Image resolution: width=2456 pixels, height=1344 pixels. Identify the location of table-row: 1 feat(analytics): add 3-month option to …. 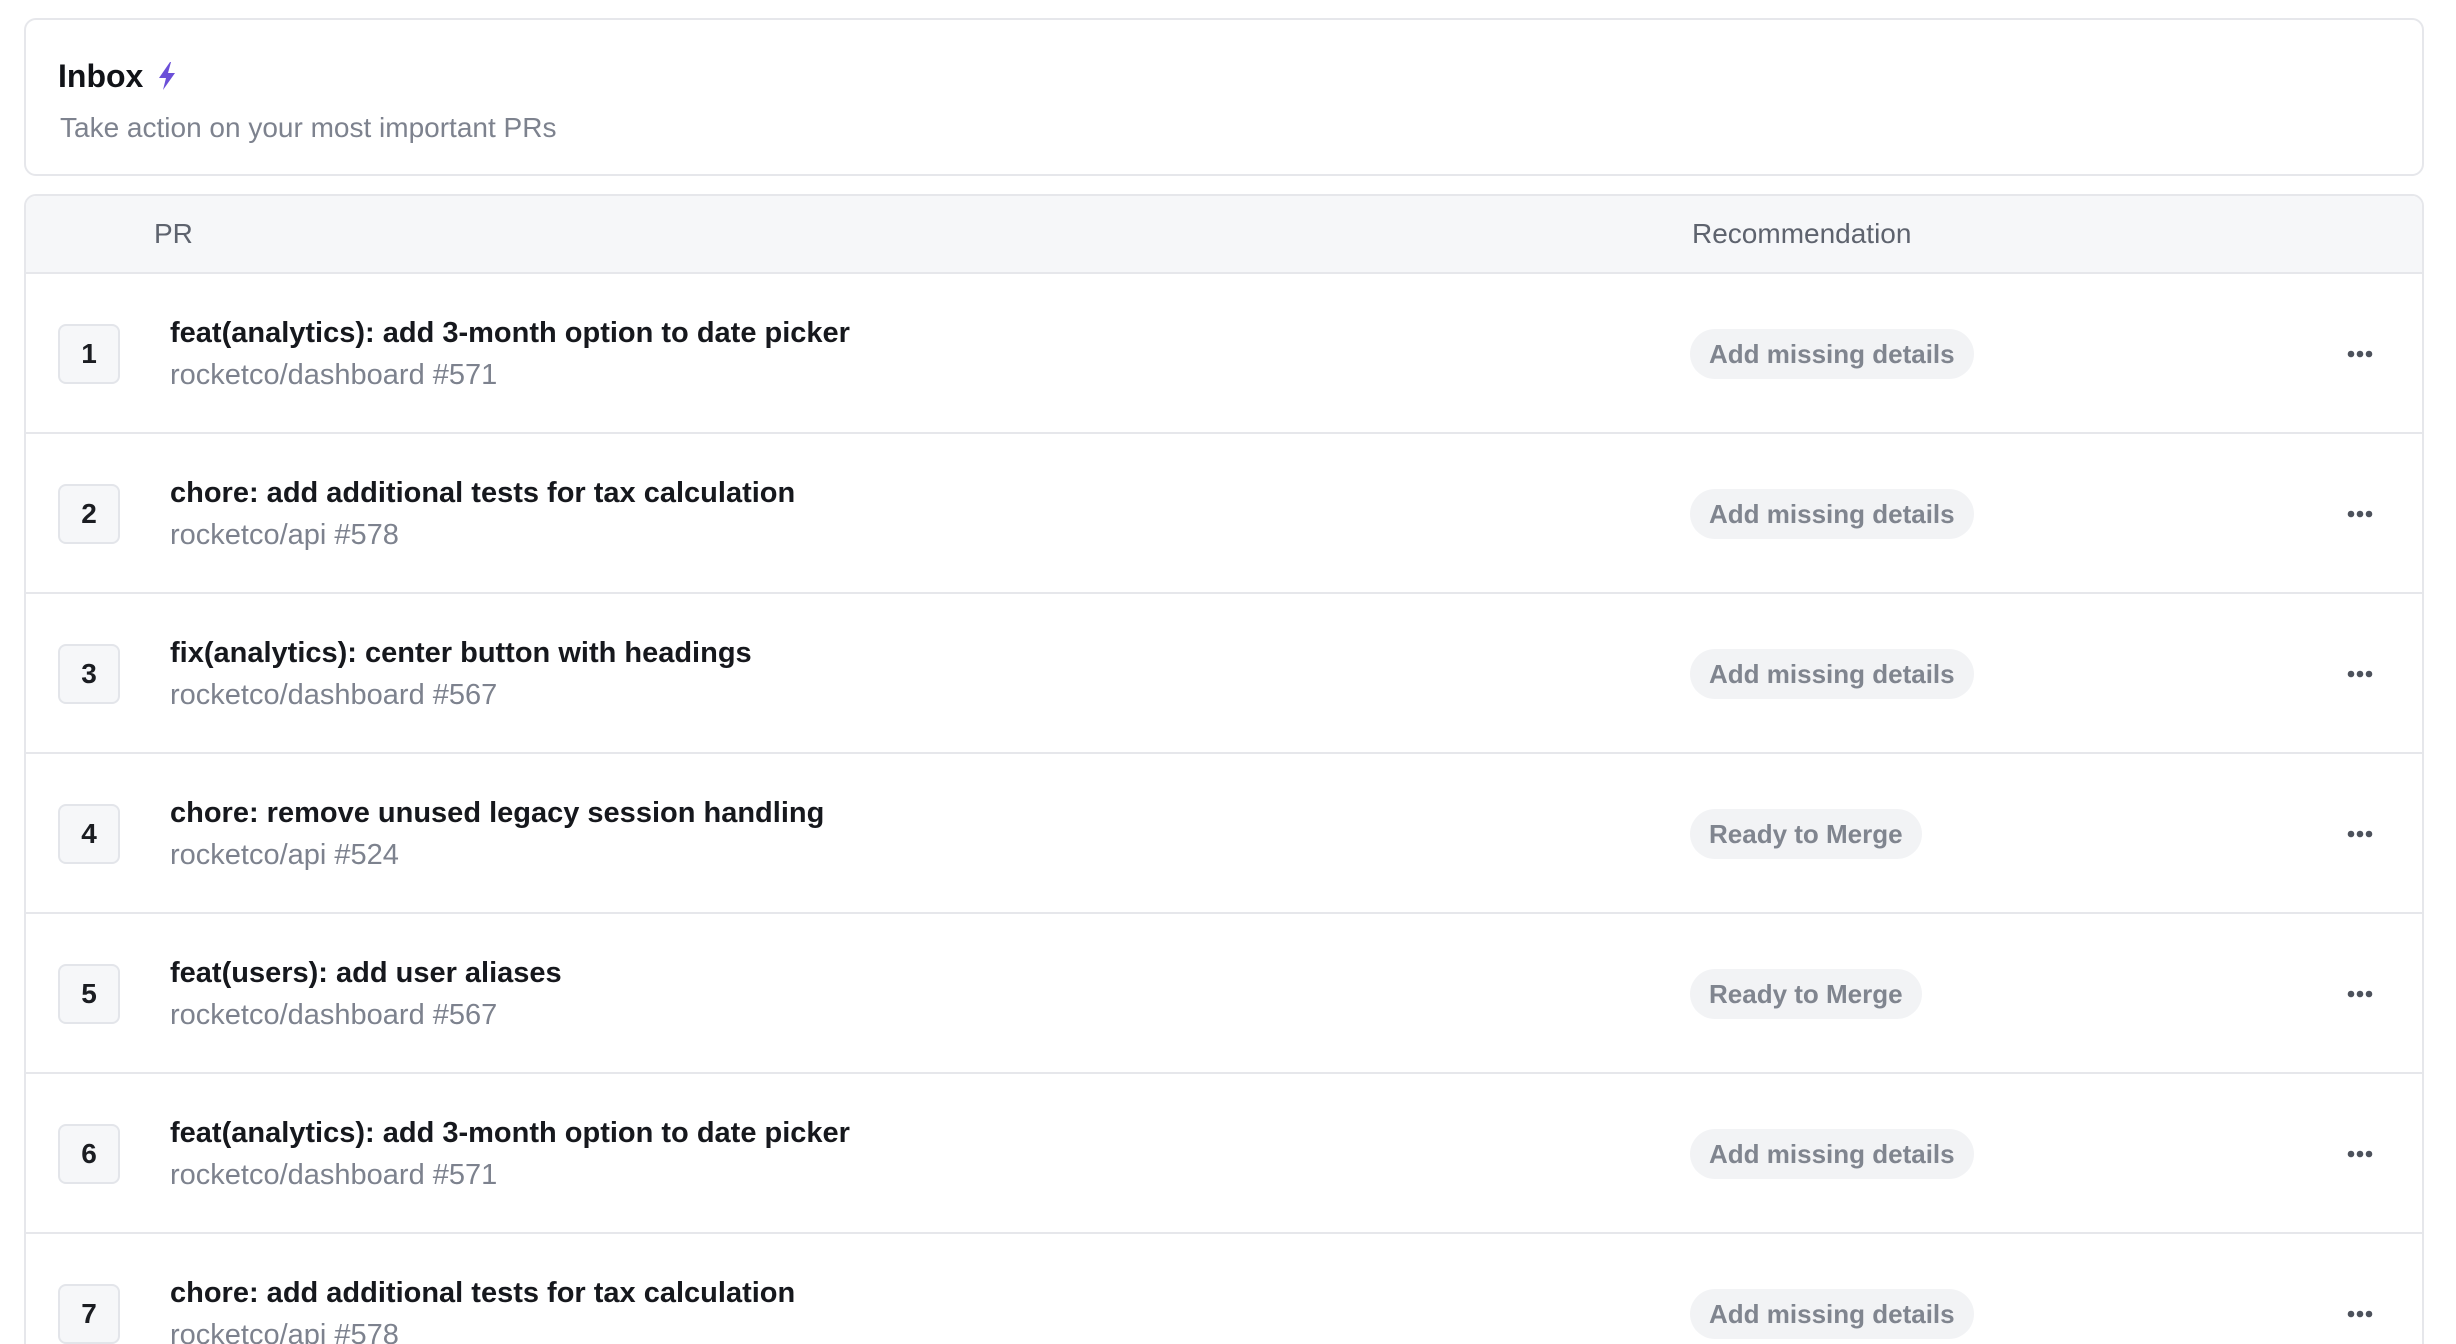
(1224, 354).